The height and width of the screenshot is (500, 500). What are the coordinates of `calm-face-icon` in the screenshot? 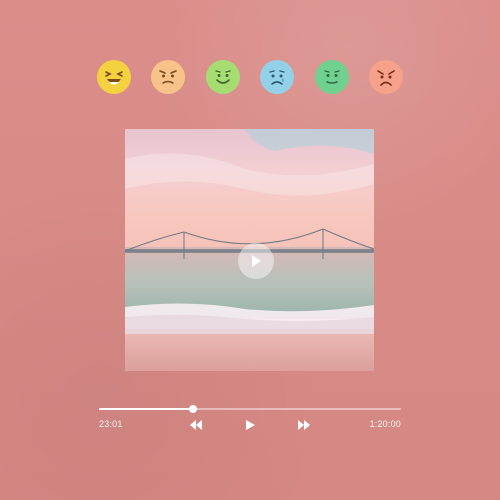 It's located at (331, 77).